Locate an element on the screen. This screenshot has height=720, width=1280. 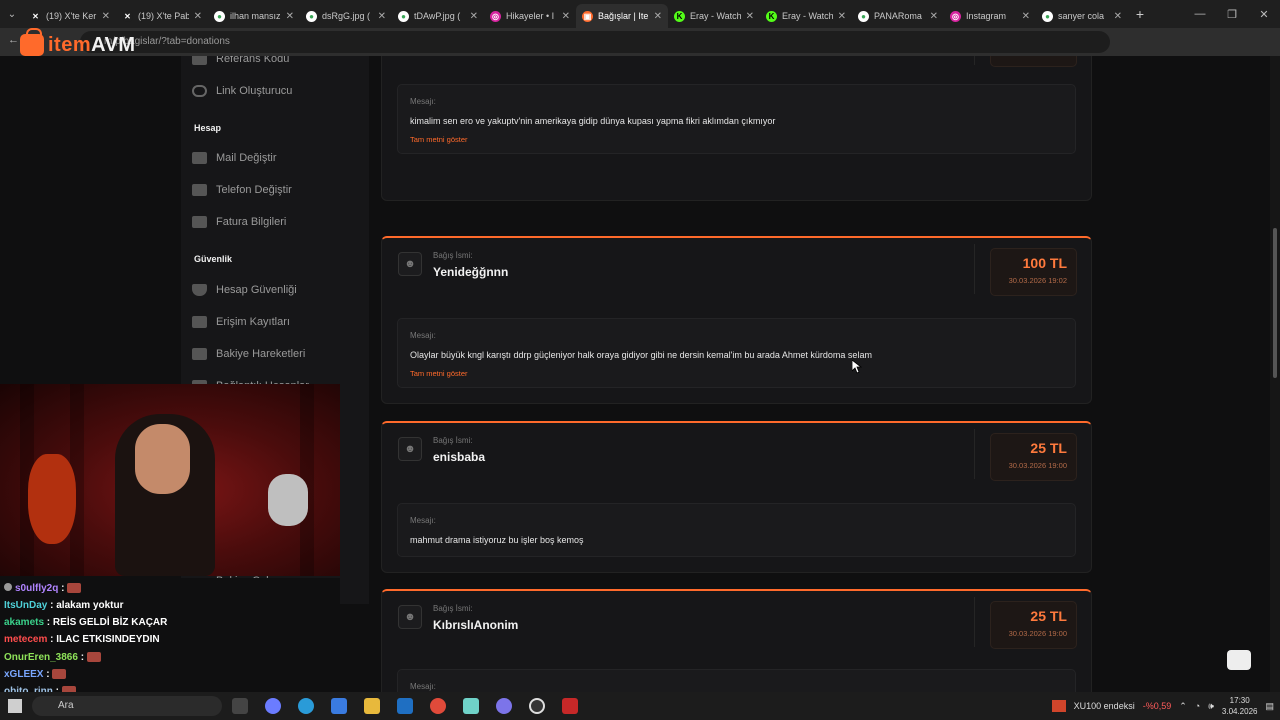
copilot-icon is located at coordinates (273, 706).